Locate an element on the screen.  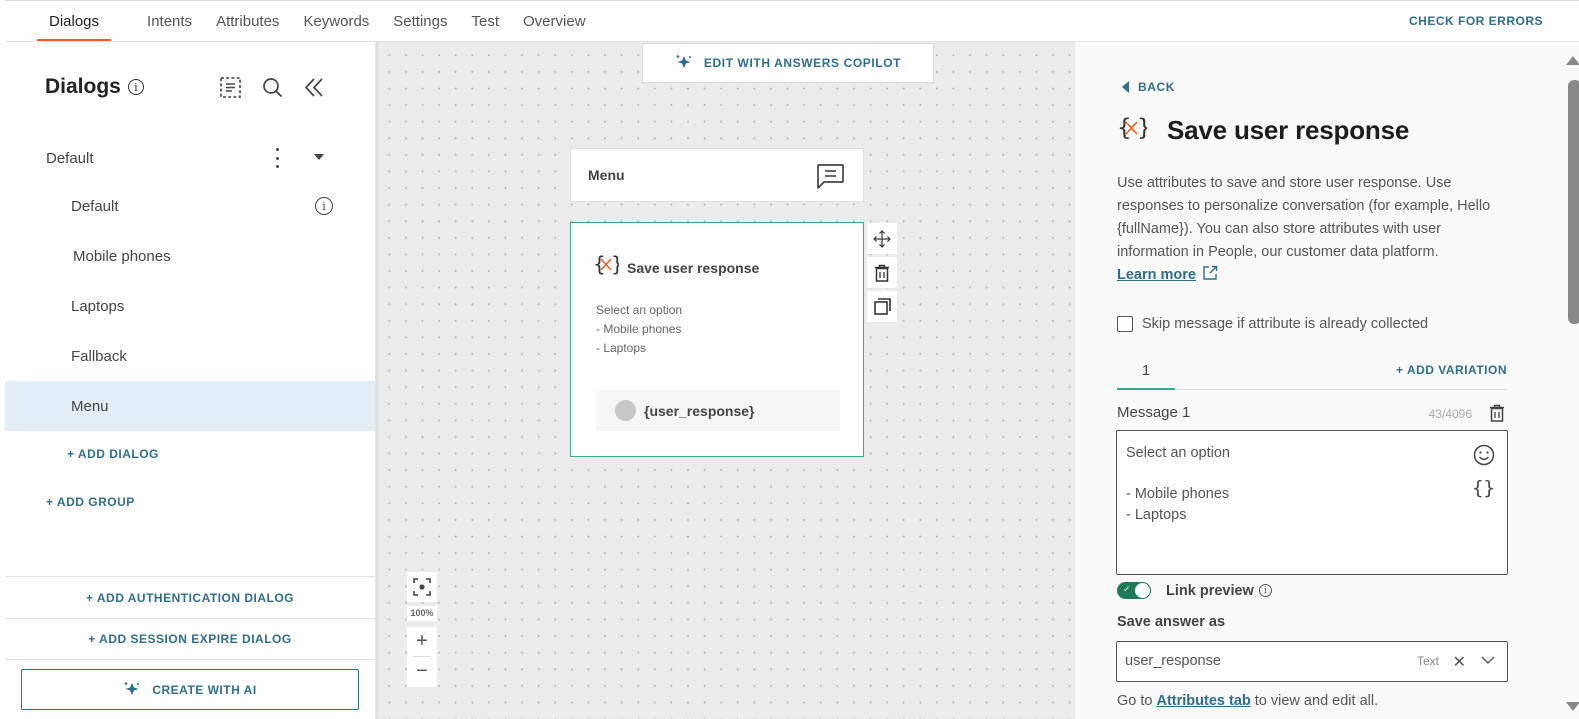
zoom-level: 100% is located at coordinates (422, 613).